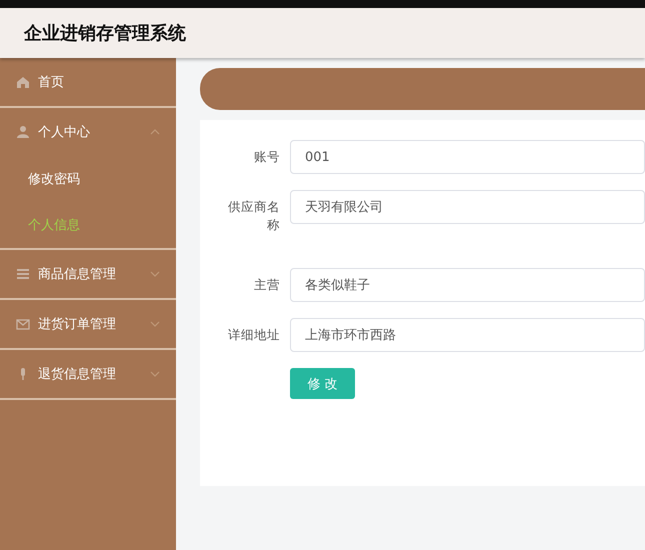 The width and height of the screenshot is (645, 550). What do you see at coordinates (467, 207) in the screenshot?
I see `text-field: 天羽有限公司` at bounding box center [467, 207].